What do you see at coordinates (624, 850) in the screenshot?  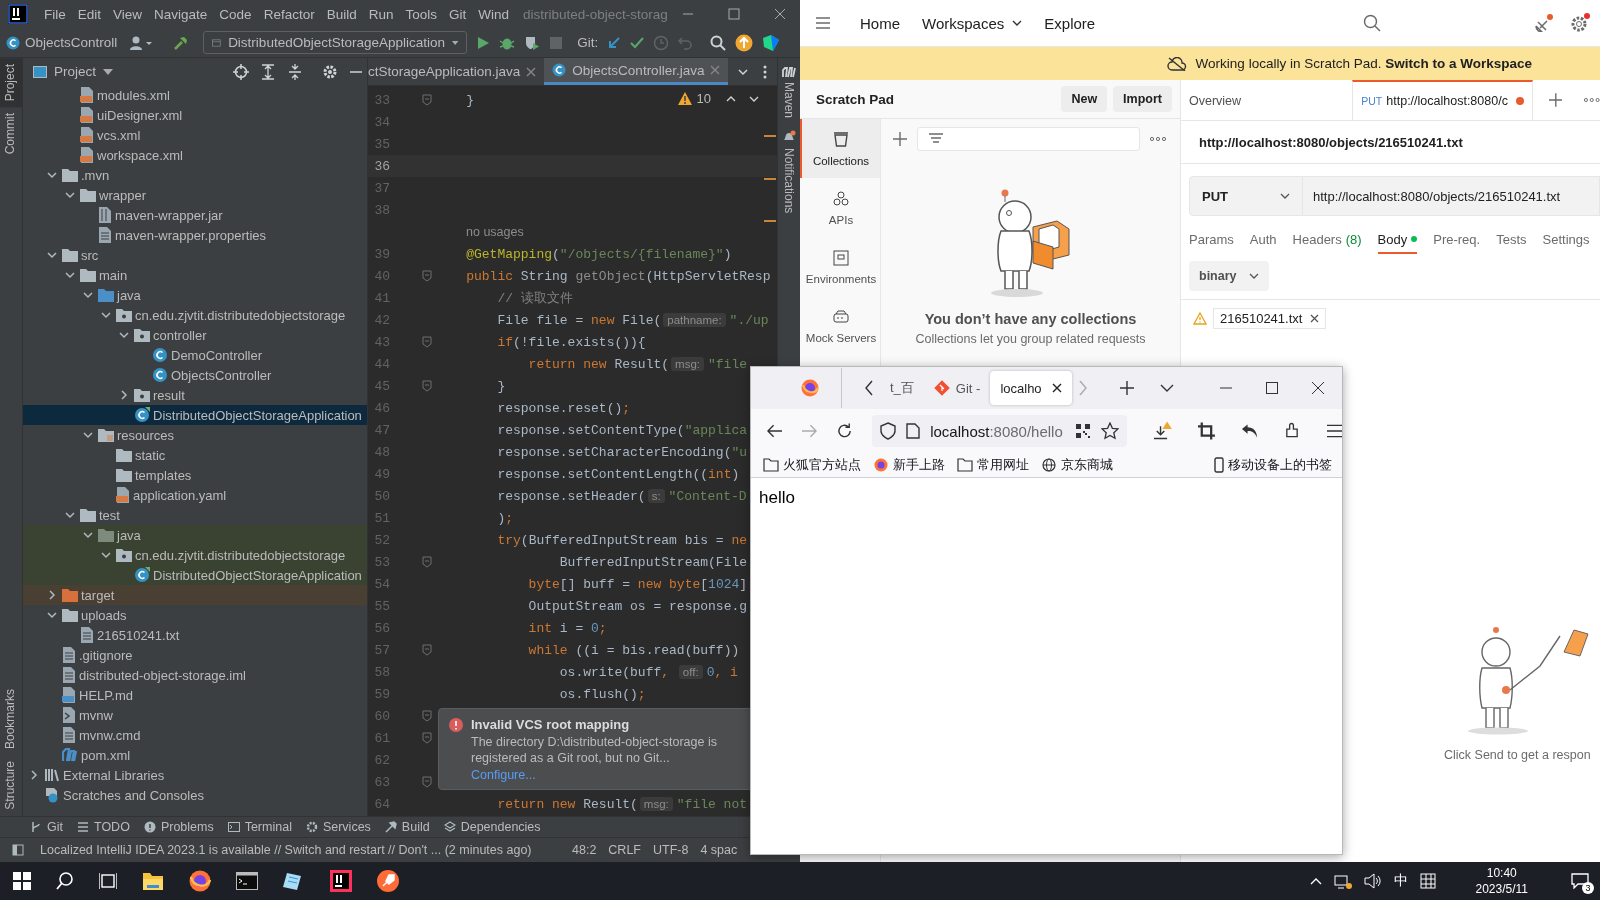 I see `line-ending: CRLF` at bounding box center [624, 850].